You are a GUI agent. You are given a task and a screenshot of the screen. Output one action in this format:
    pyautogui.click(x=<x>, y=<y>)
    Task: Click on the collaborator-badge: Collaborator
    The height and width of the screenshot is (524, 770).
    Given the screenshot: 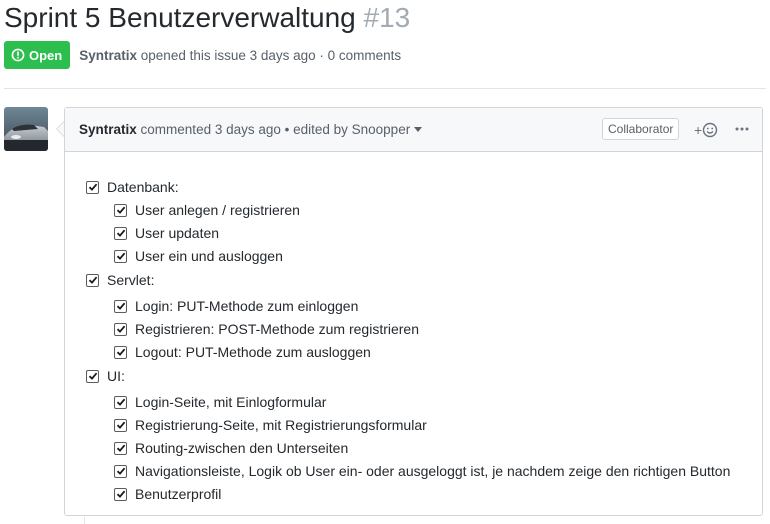 What is the action you would take?
    pyautogui.click(x=641, y=129)
    